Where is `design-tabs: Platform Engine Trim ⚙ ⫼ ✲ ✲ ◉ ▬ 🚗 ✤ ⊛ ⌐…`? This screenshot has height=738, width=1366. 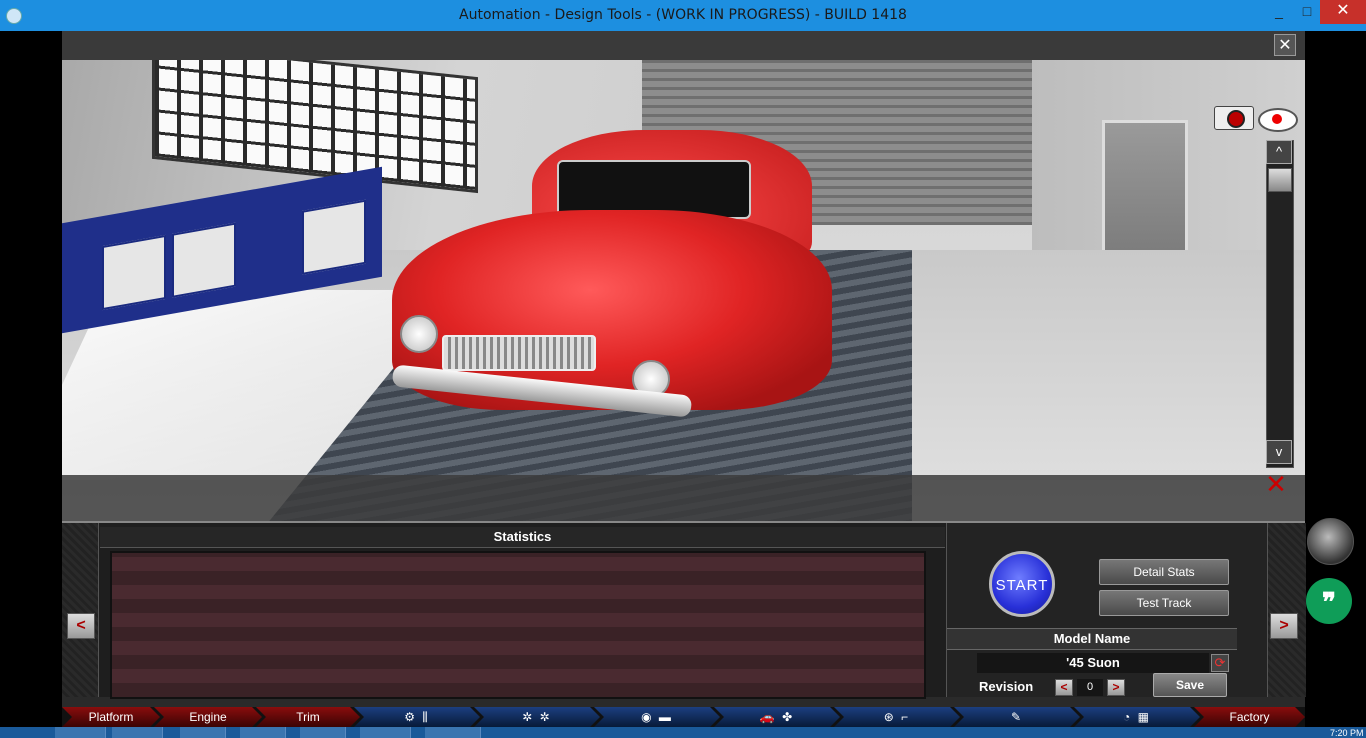 design-tabs: Platform Engine Trim ⚙ ⫼ ✲ ✲ ◉ ▬ 🚗 ✤ ⊛ ⌐… is located at coordinates (683, 717).